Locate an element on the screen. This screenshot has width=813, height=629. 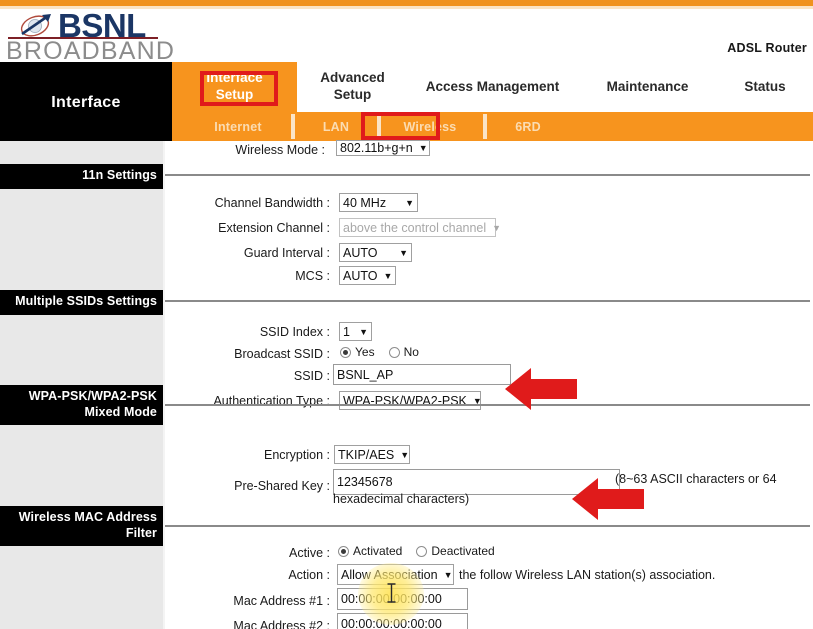
sidebar-item-wpa-mixed-mode-label: WPA-PSK/WPA2-PSK Mixed Mode is located at coordinates (92, 404).